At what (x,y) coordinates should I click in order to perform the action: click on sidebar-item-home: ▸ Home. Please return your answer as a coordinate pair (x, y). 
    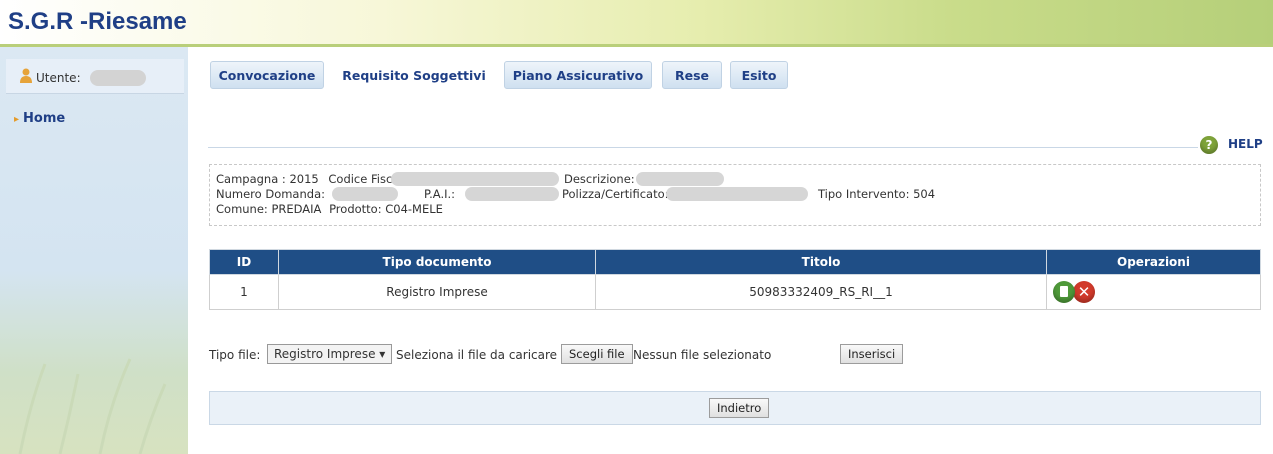
    Looking at the image, I should click on (39, 118).